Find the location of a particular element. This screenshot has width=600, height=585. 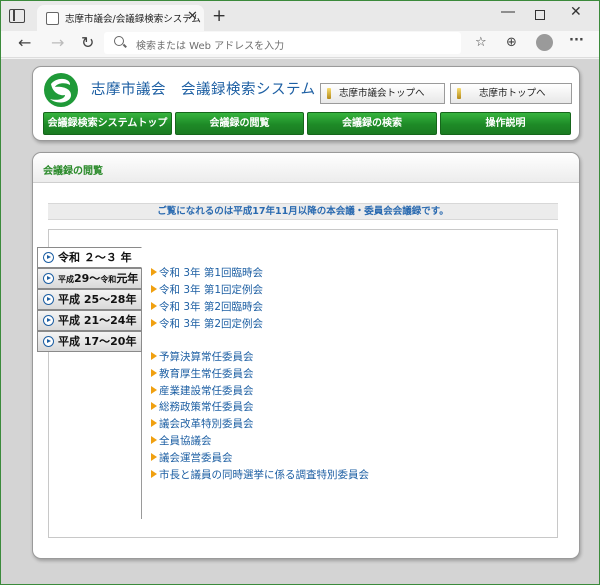

year-tab-label: 平成 17～20年 is located at coordinates (97, 341).